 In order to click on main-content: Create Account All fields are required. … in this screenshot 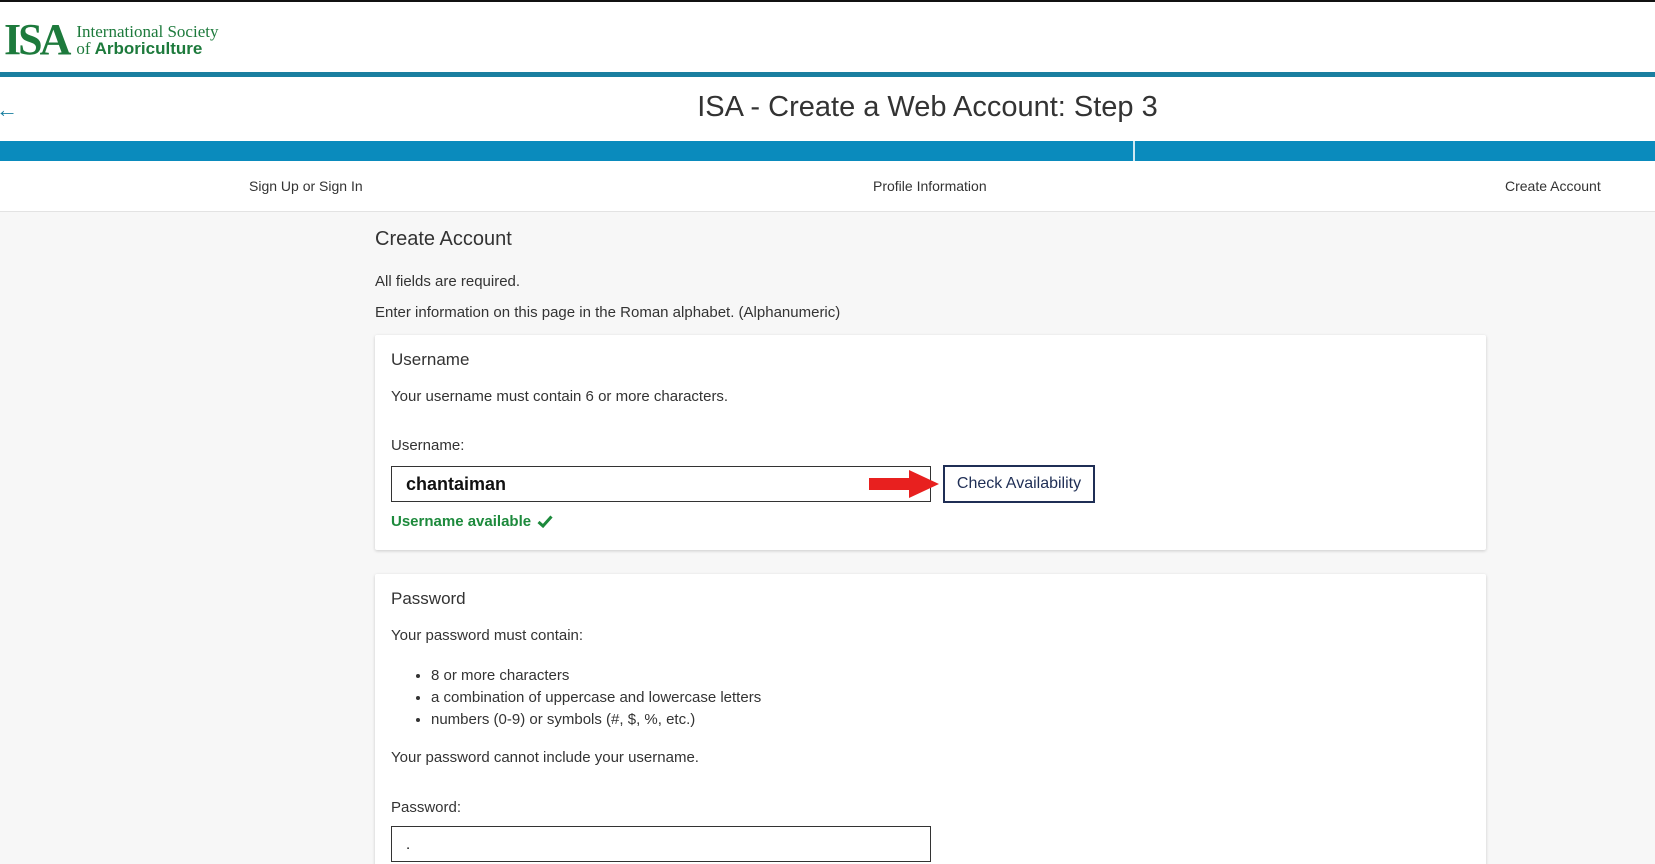, I will do `click(931, 274)`.